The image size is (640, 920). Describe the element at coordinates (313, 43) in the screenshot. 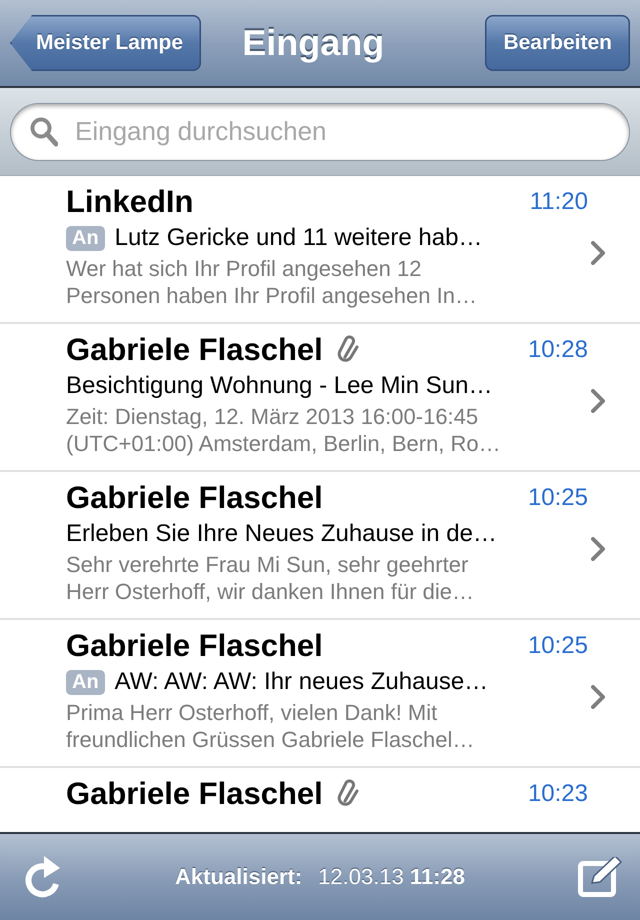

I see `screen-title: Eingang` at that location.